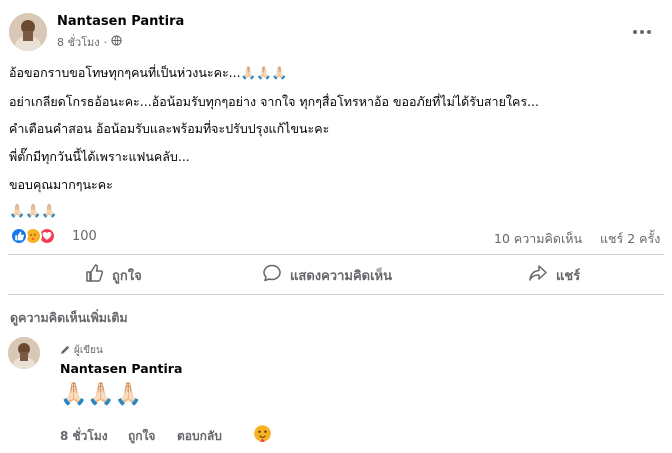  I want to click on comment-button: แสดงความคิดเห็น, so click(327, 275).